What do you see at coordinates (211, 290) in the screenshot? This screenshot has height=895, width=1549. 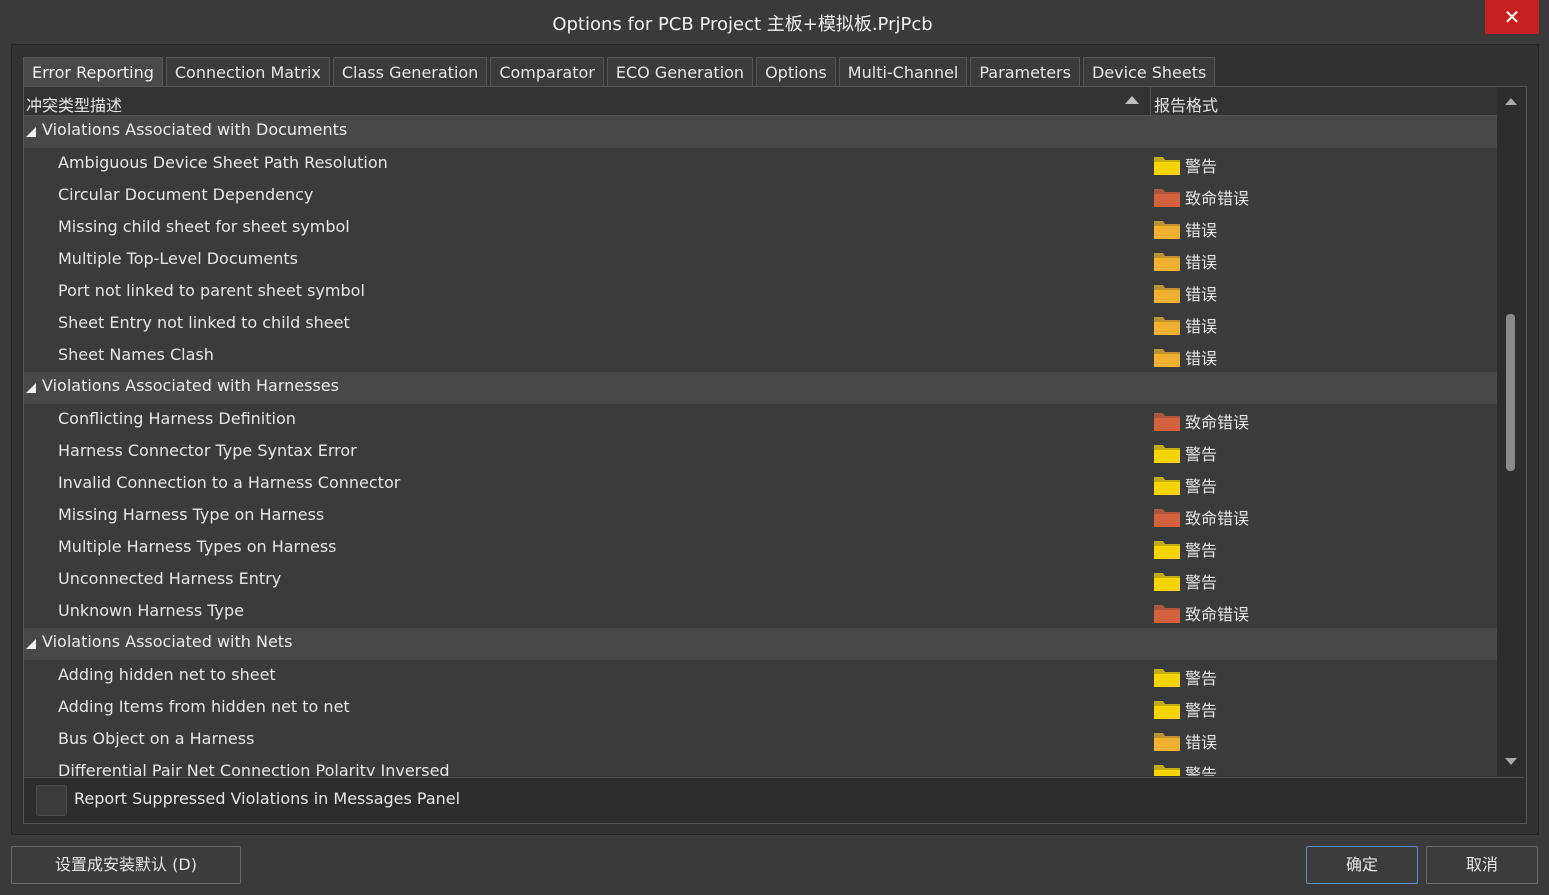 I see `violation-name: Port not linked to parent sheet symbol` at bounding box center [211, 290].